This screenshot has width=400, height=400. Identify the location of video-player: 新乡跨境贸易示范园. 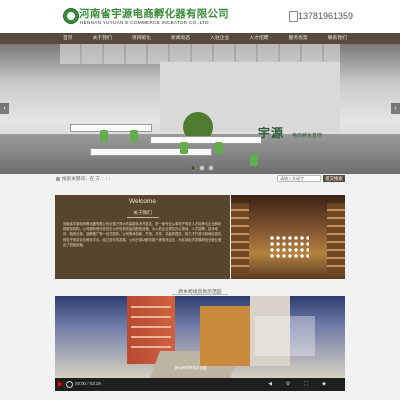
(200, 337).